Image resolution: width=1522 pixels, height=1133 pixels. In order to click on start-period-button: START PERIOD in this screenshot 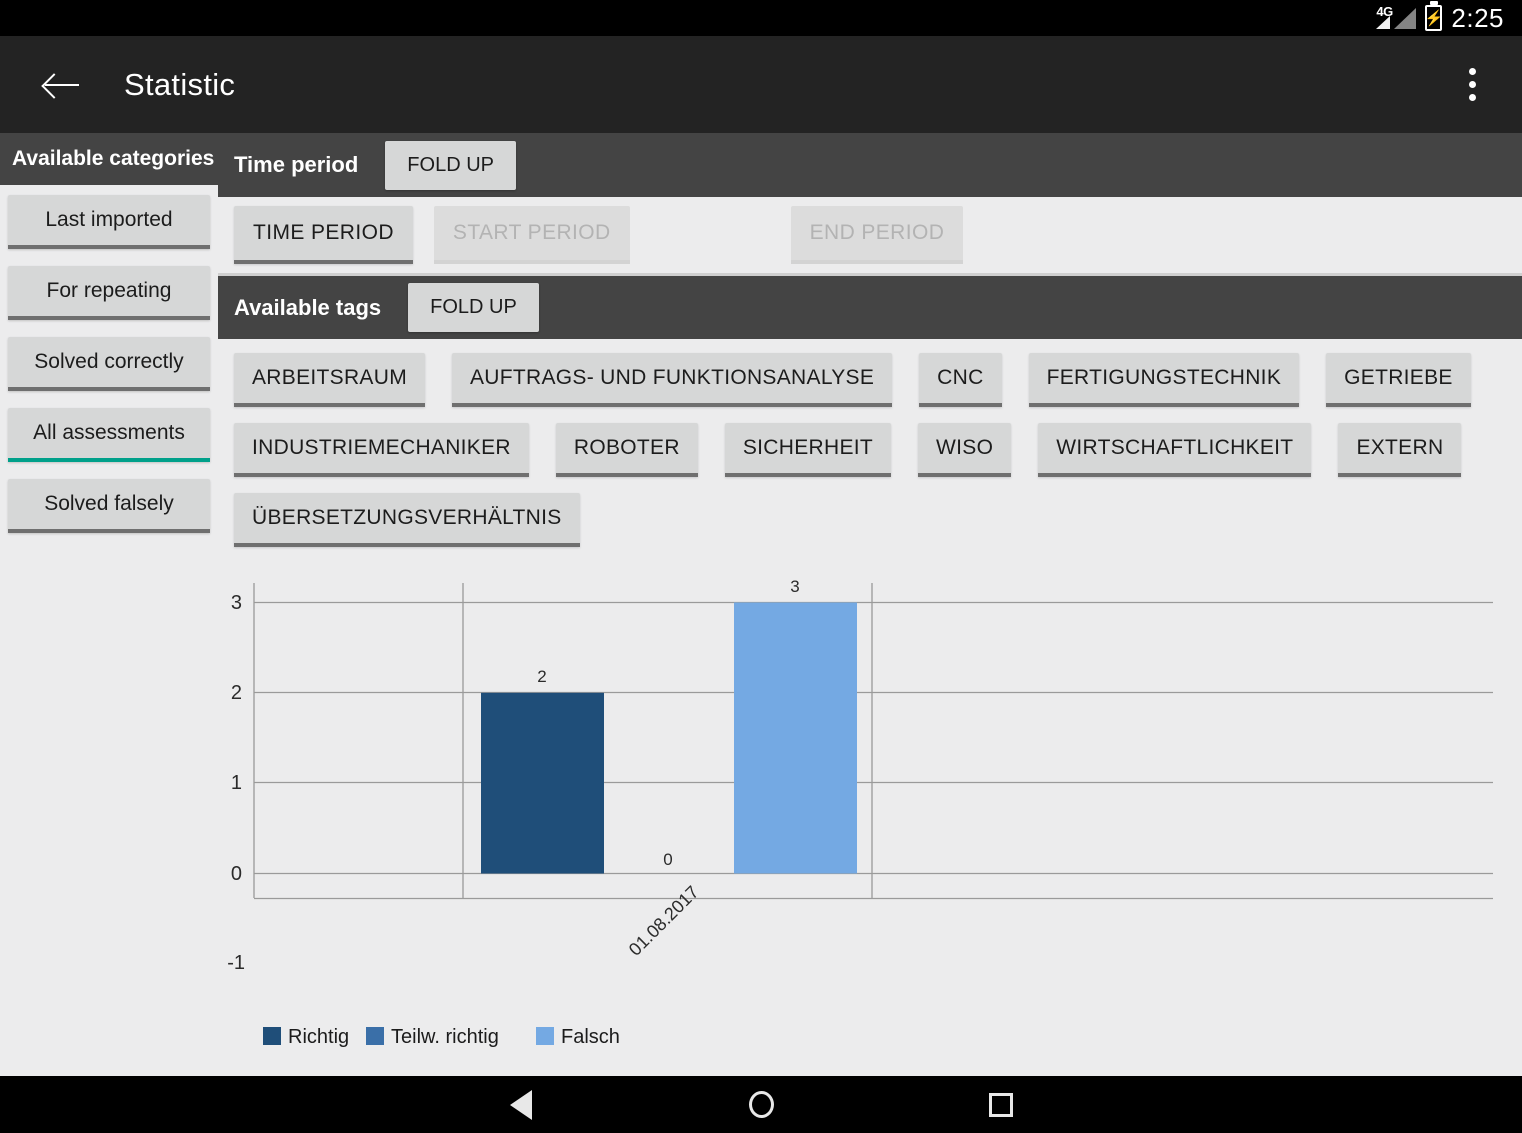, I will do `click(531, 235)`.